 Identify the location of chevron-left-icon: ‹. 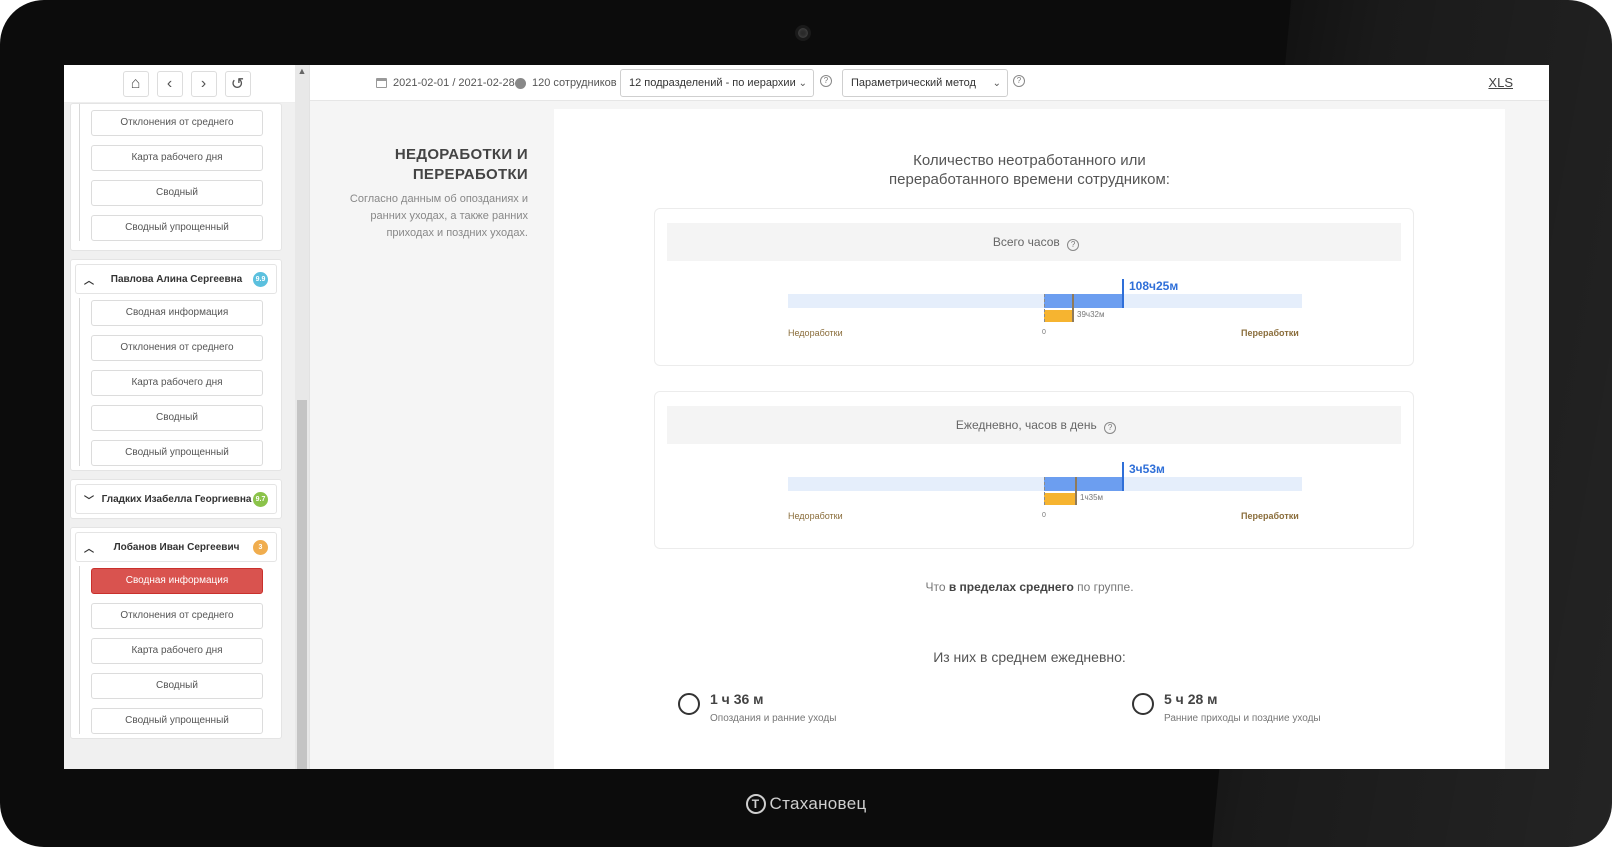
(169, 83).